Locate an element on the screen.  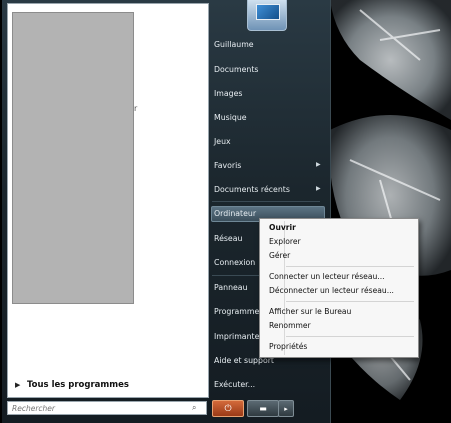
right-item-recent-documents: Documents récents ▶ is located at coordinates (267, 189).